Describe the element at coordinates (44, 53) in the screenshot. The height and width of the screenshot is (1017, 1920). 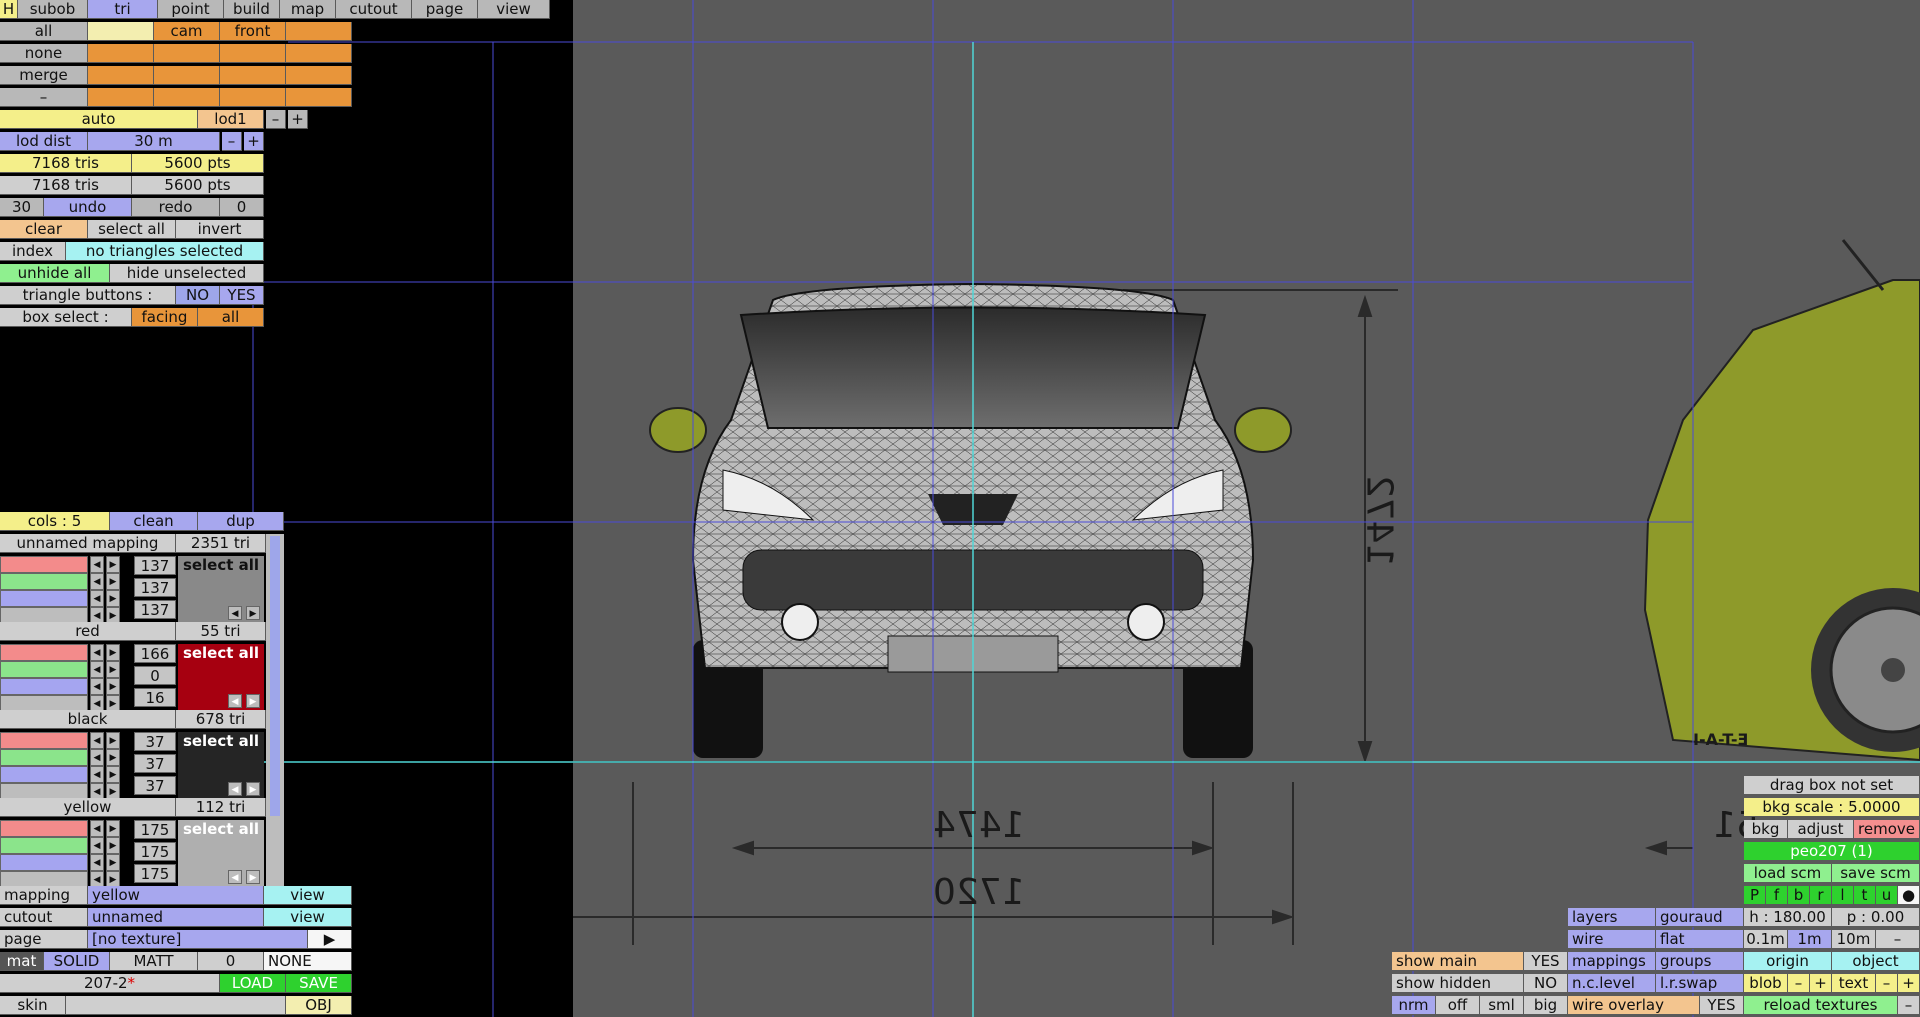
I see `select-none-button: none` at that location.